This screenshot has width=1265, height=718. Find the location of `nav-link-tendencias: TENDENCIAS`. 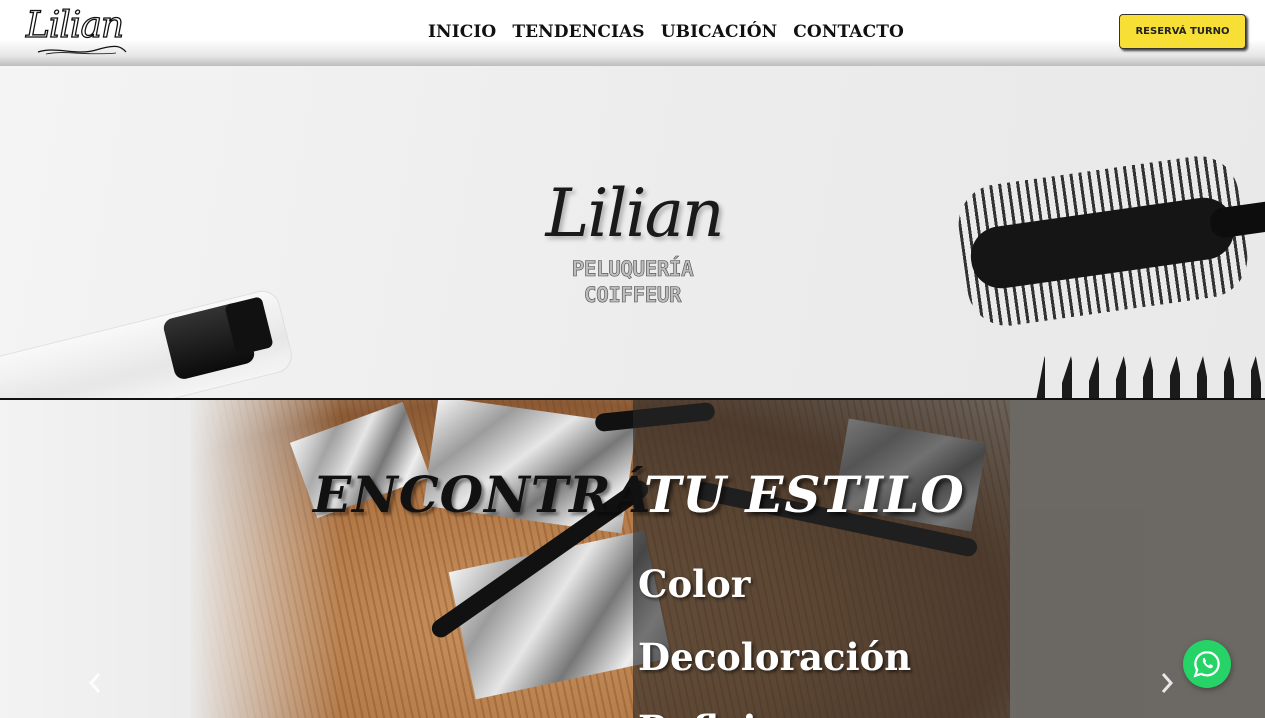

nav-link-tendencias: TENDENCIAS is located at coordinates (578, 32).